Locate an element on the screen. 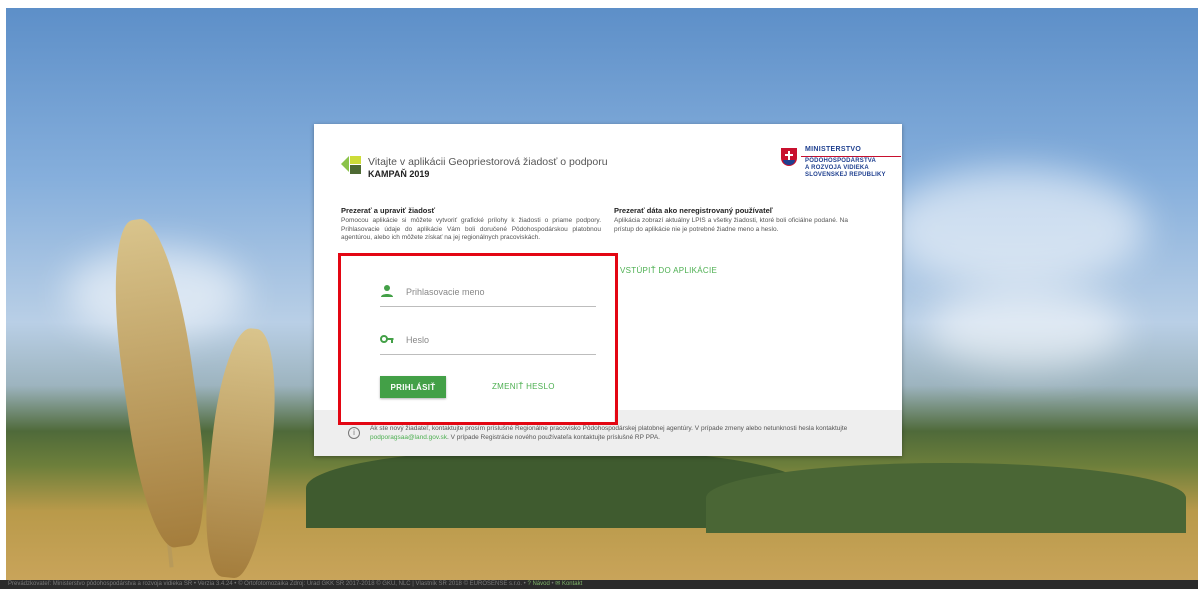 This screenshot has height=589, width=1198. app-logo-icon is located at coordinates (351, 165).